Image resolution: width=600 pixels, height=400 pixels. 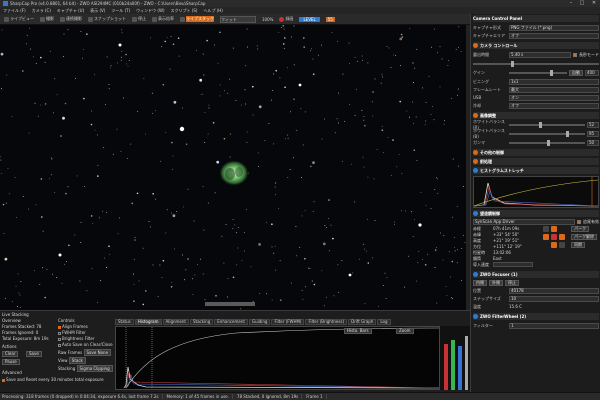 I want to click on menu-tools: ツール (T), so click(x=120, y=11).